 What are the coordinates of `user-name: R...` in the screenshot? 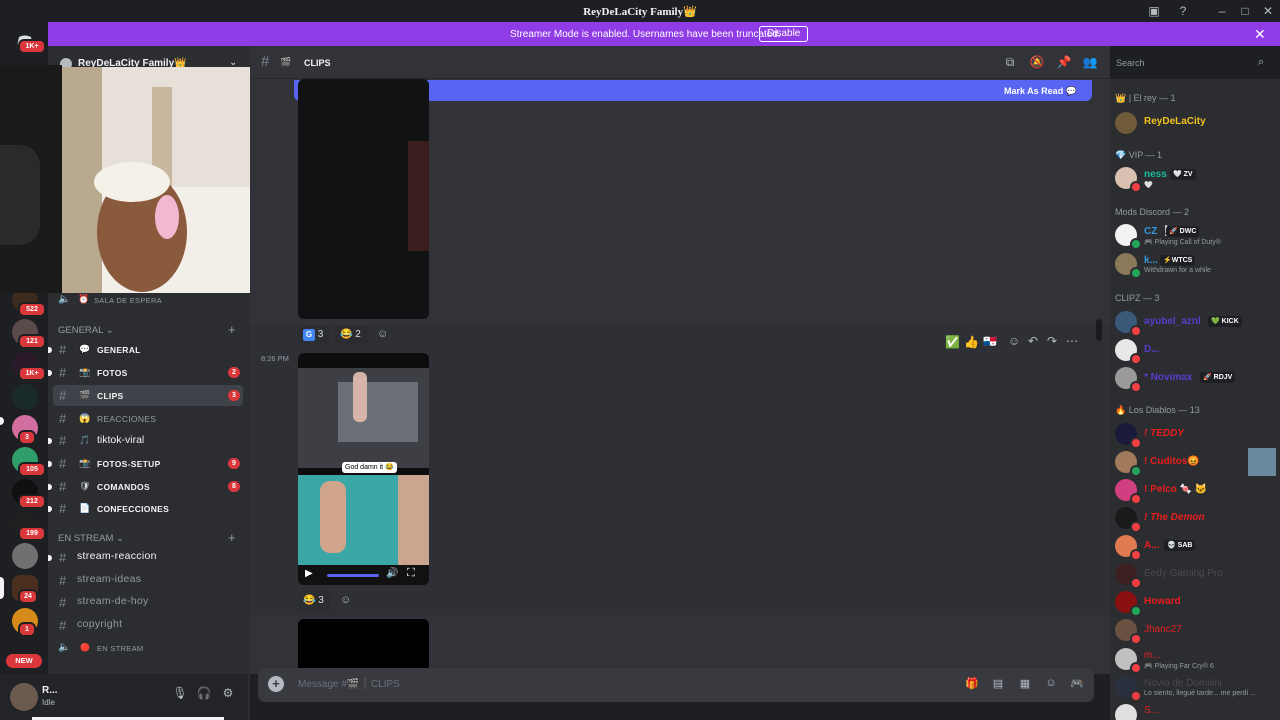 It's located at (50, 690).